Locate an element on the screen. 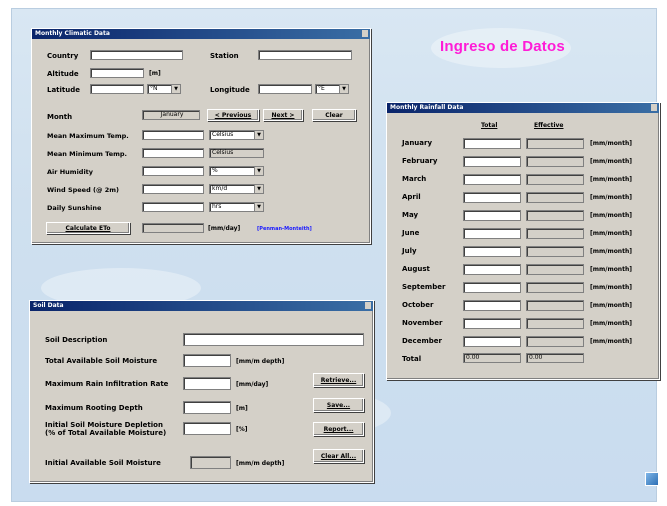  eto-method-label: [Penman-Monteith] is located at coordinates (284, 229).